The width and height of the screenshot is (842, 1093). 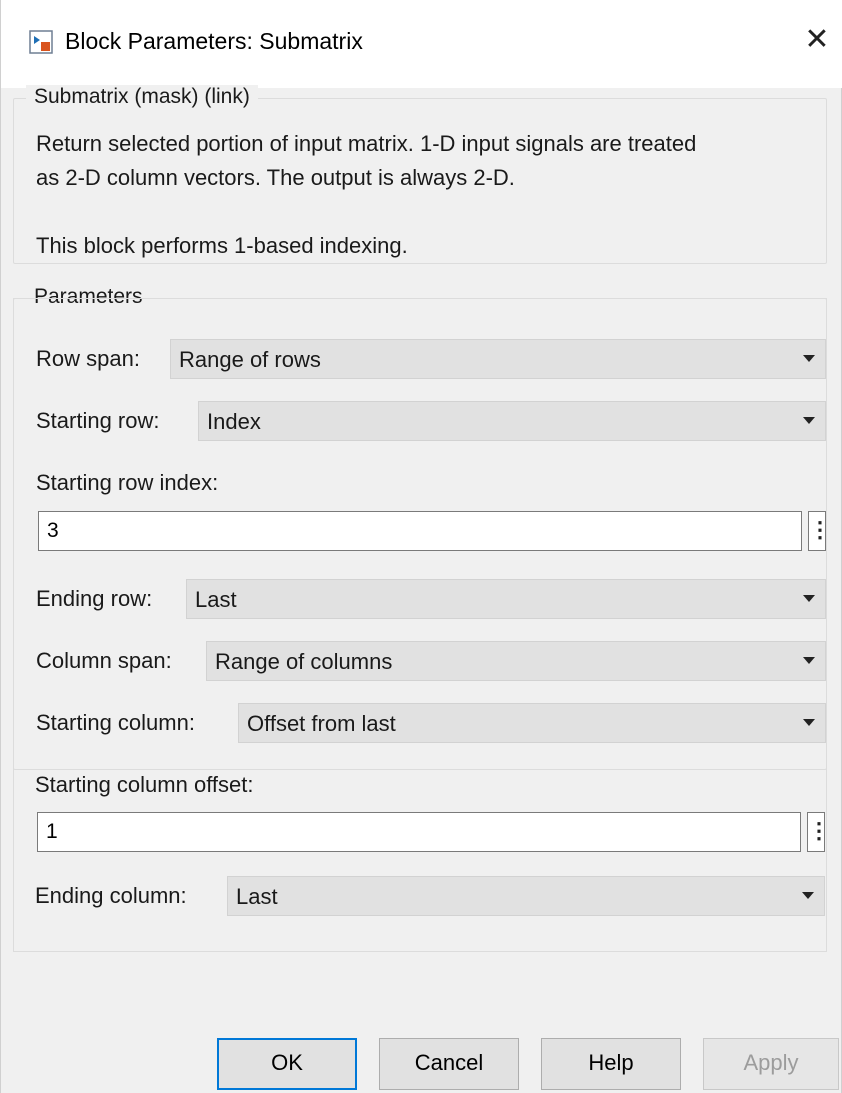 I want to click on description-legend: Submatrix (mask) (link), so click(x=142, y=97).